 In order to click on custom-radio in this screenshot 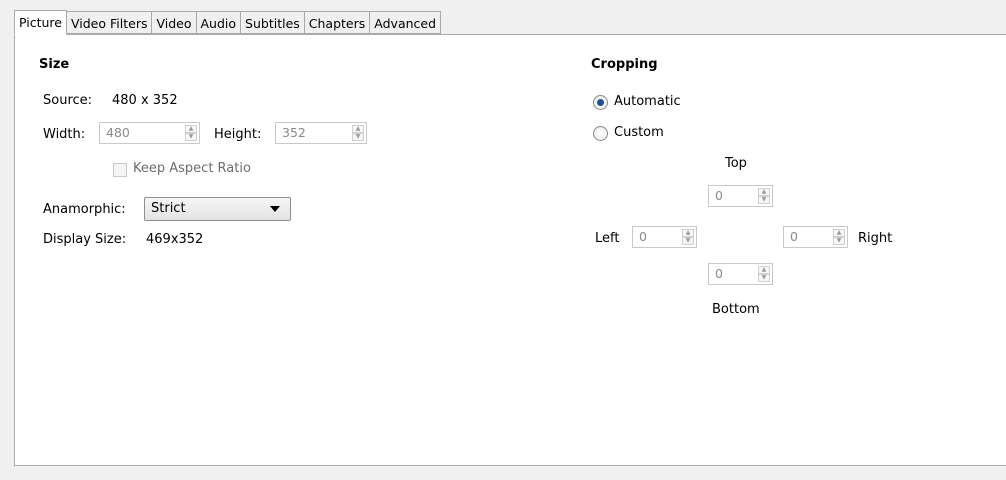, I will do `click(600, 133)`.